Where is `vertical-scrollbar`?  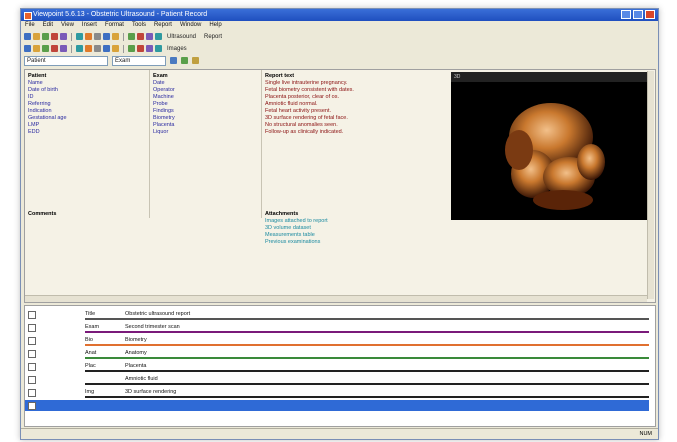
vertical-scrollbar is located at coordinates (650, 185).